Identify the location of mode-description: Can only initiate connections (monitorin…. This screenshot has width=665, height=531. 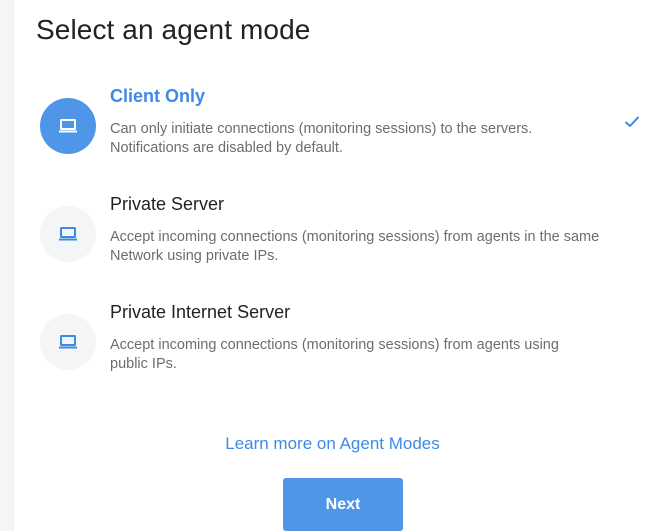
(321, 138).